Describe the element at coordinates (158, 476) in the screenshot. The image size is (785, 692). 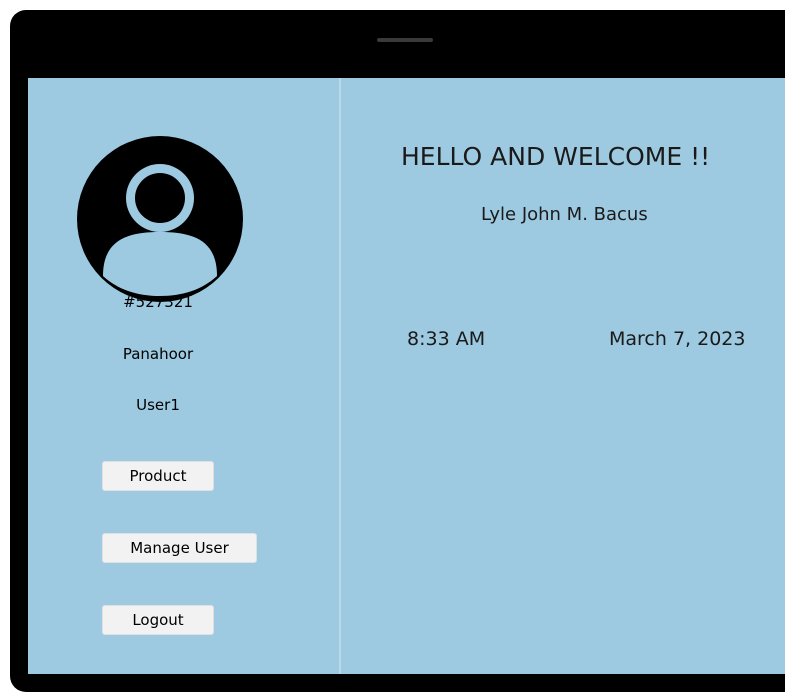
I see `product-button: Product` at that location.